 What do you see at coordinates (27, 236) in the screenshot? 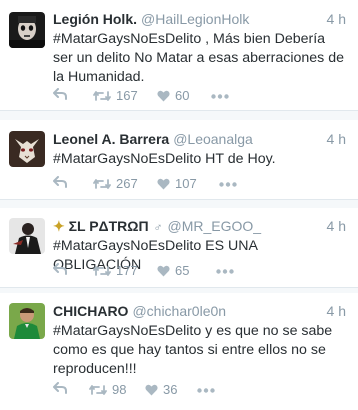
I see `suit-figure-avatar-icon` at bounding box center [27, 236].